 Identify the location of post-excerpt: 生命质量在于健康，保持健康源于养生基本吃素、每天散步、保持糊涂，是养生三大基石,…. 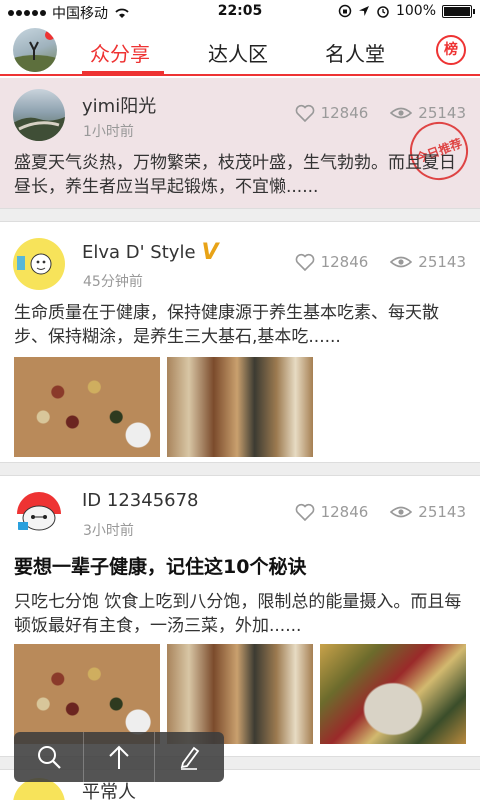
(241, 325).